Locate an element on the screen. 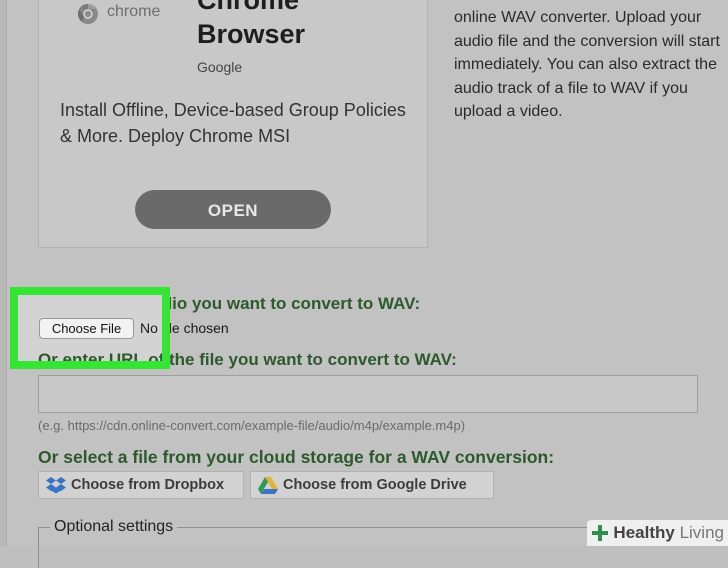  choose-from-google-drive-button: Choose from Google Drive is located at coordinates (372, 485).